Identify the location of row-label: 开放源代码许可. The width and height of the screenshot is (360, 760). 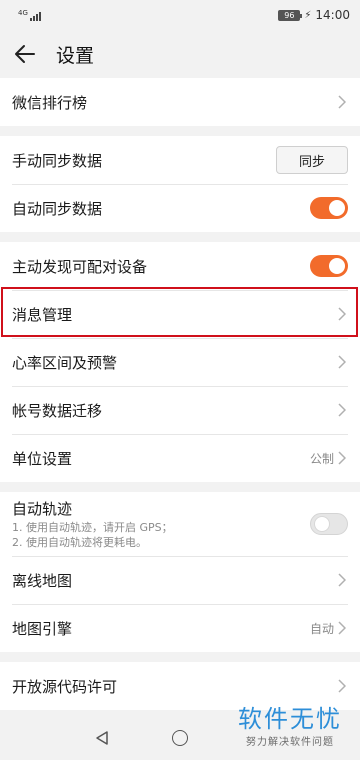
(65, 686).